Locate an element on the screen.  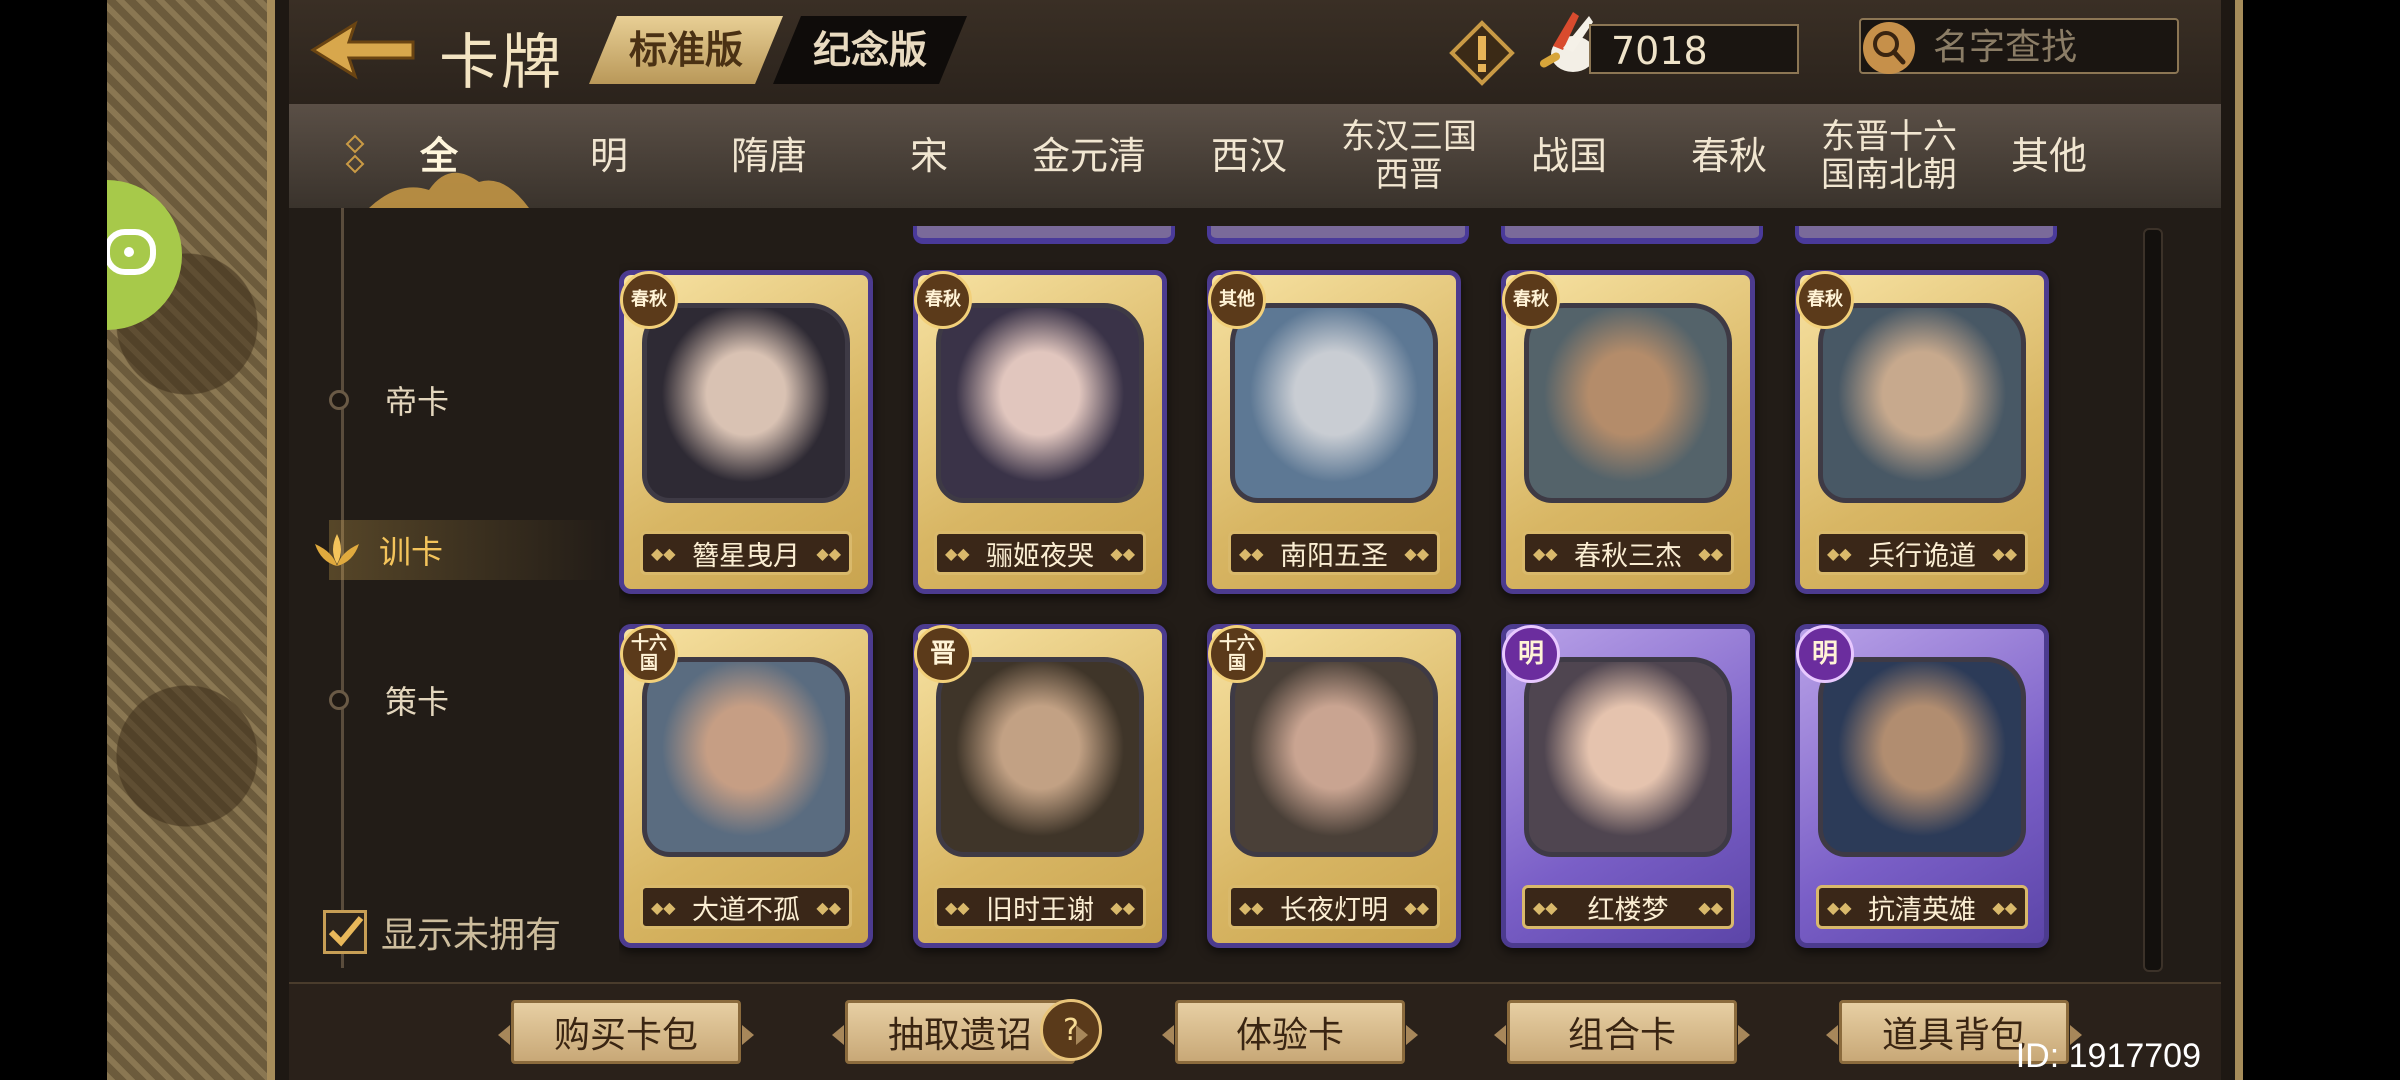
tab-commemorative-edition: 纪念版 is located at coordinates (870, 50).